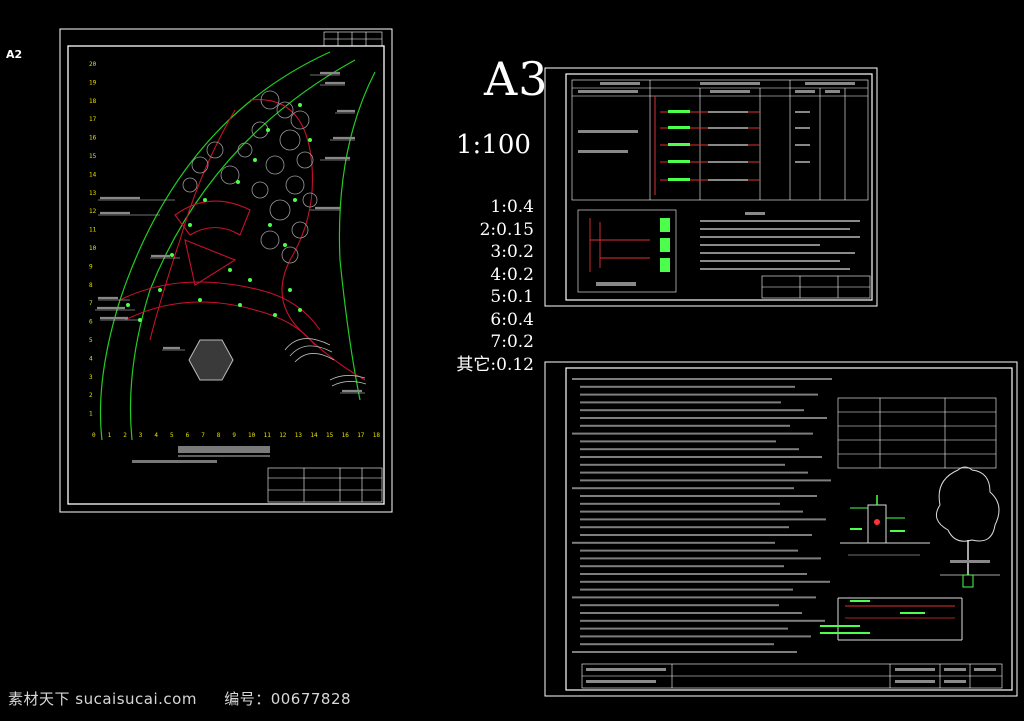 This screenshot has height=721, width=1024. What do you see at coordinates (967, 527) in the screenshot?
I see `tree-elevation` at bounding box center [967, 527].